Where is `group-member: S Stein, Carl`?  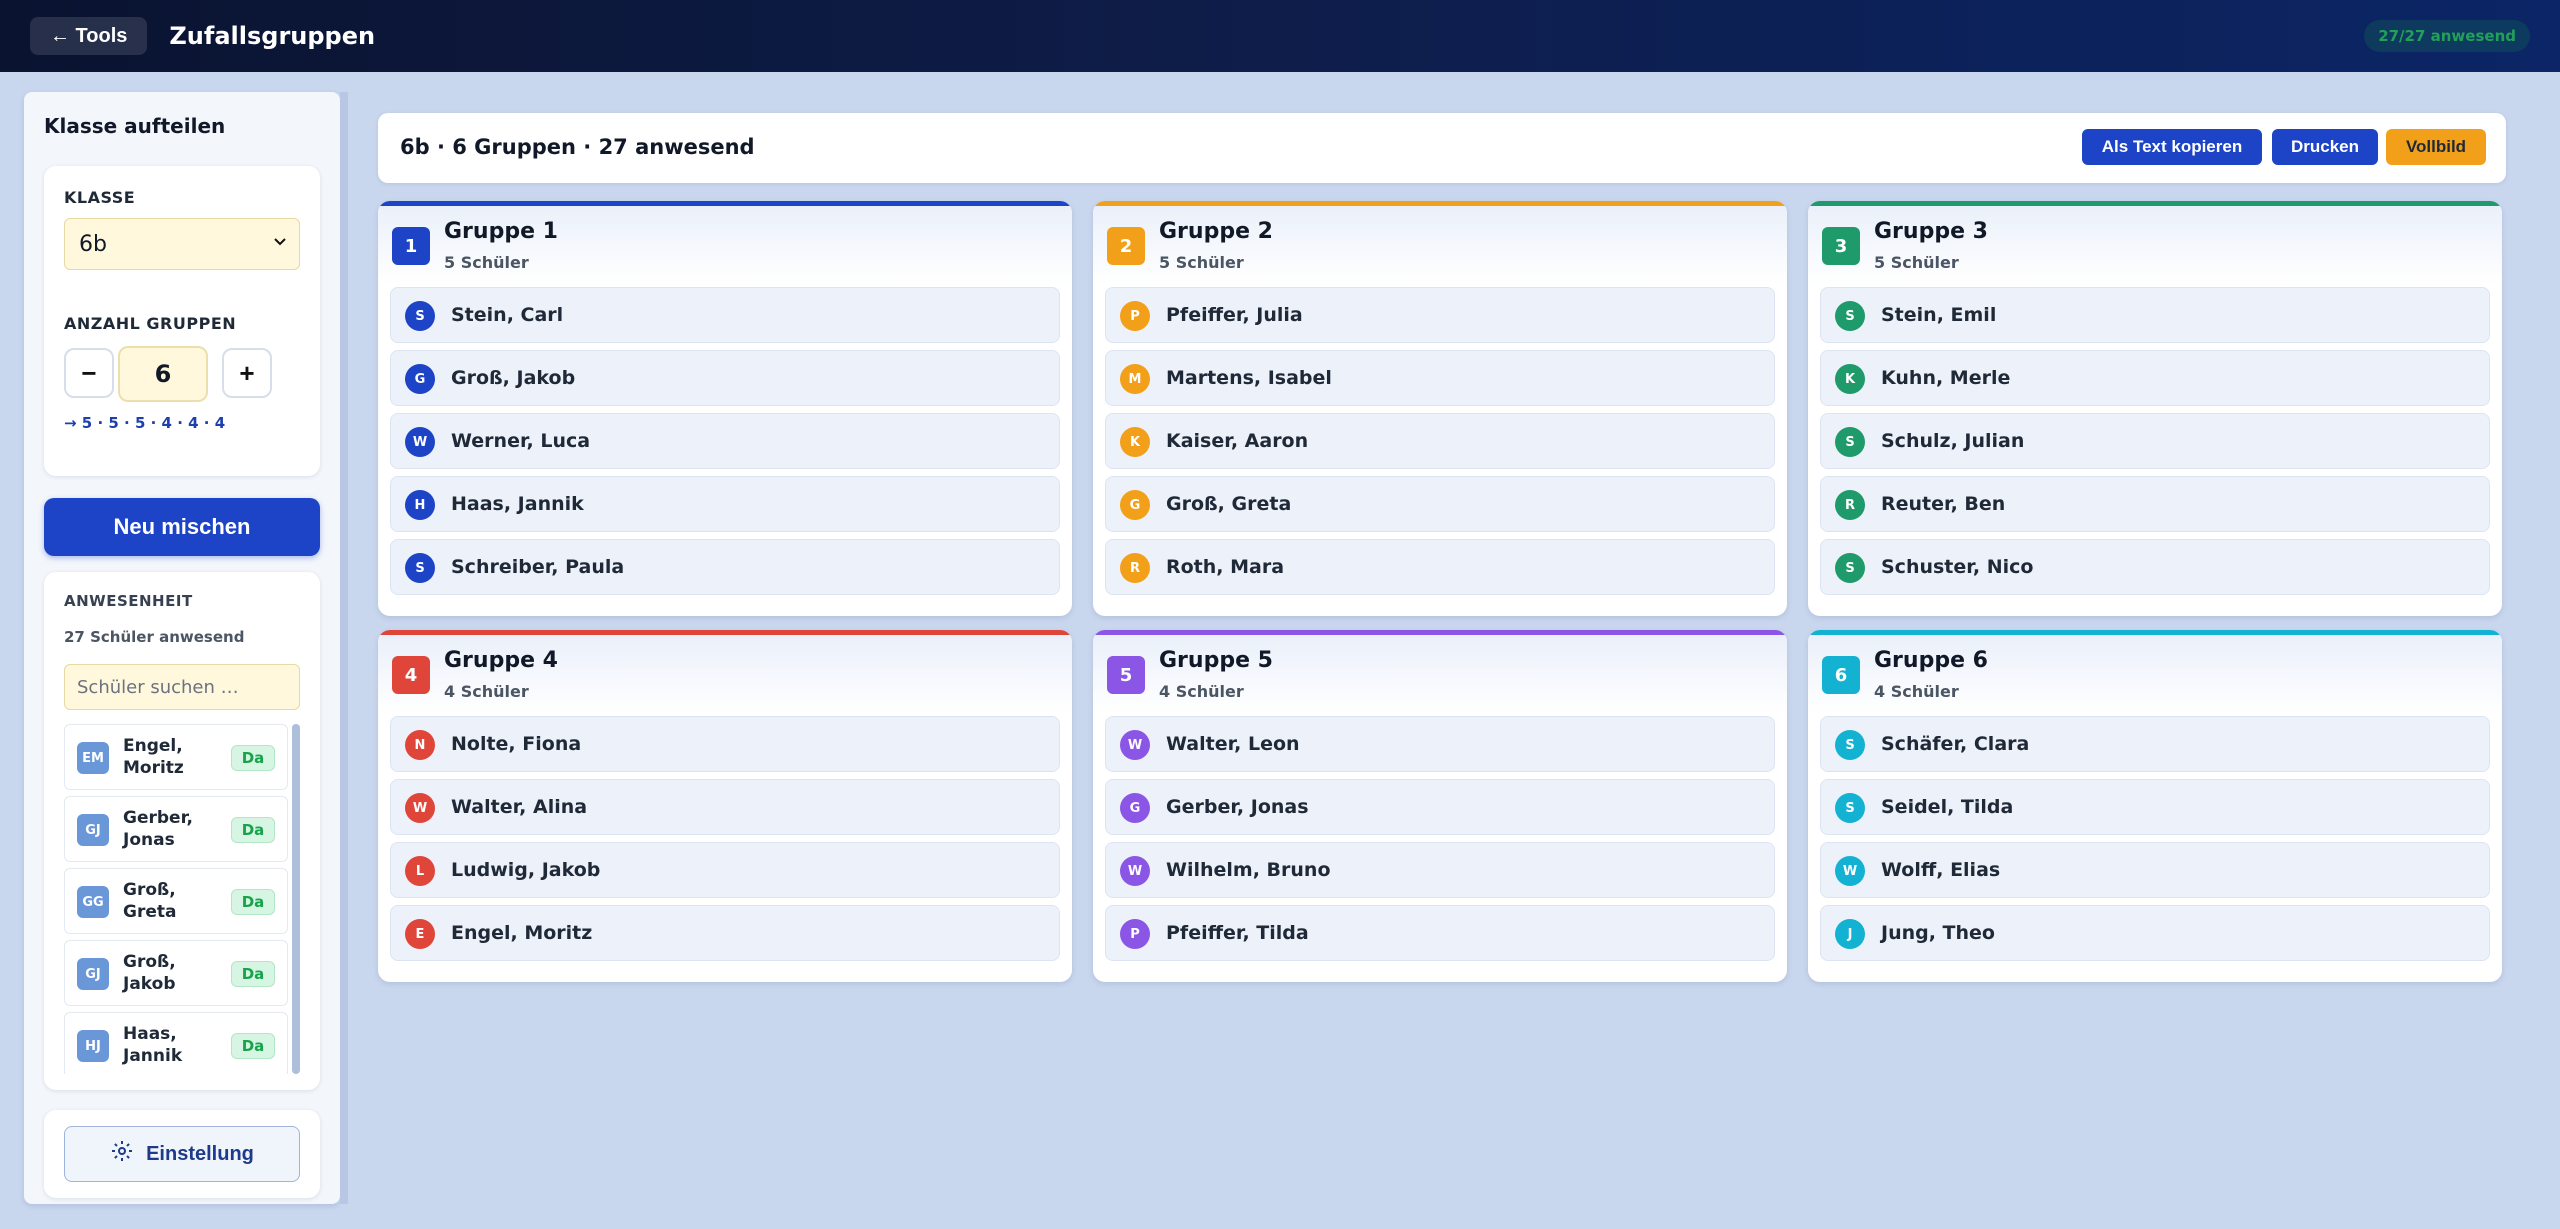 group-member: S Stein, Carl is located at coordinates (725, 315).